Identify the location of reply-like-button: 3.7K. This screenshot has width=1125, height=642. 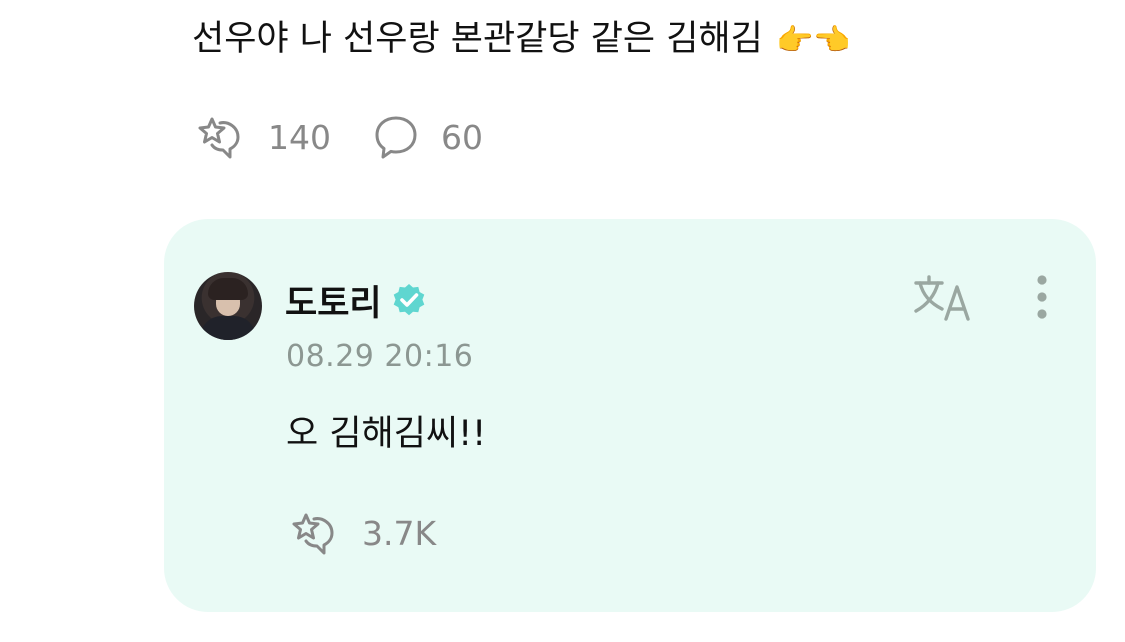
(361, 533).